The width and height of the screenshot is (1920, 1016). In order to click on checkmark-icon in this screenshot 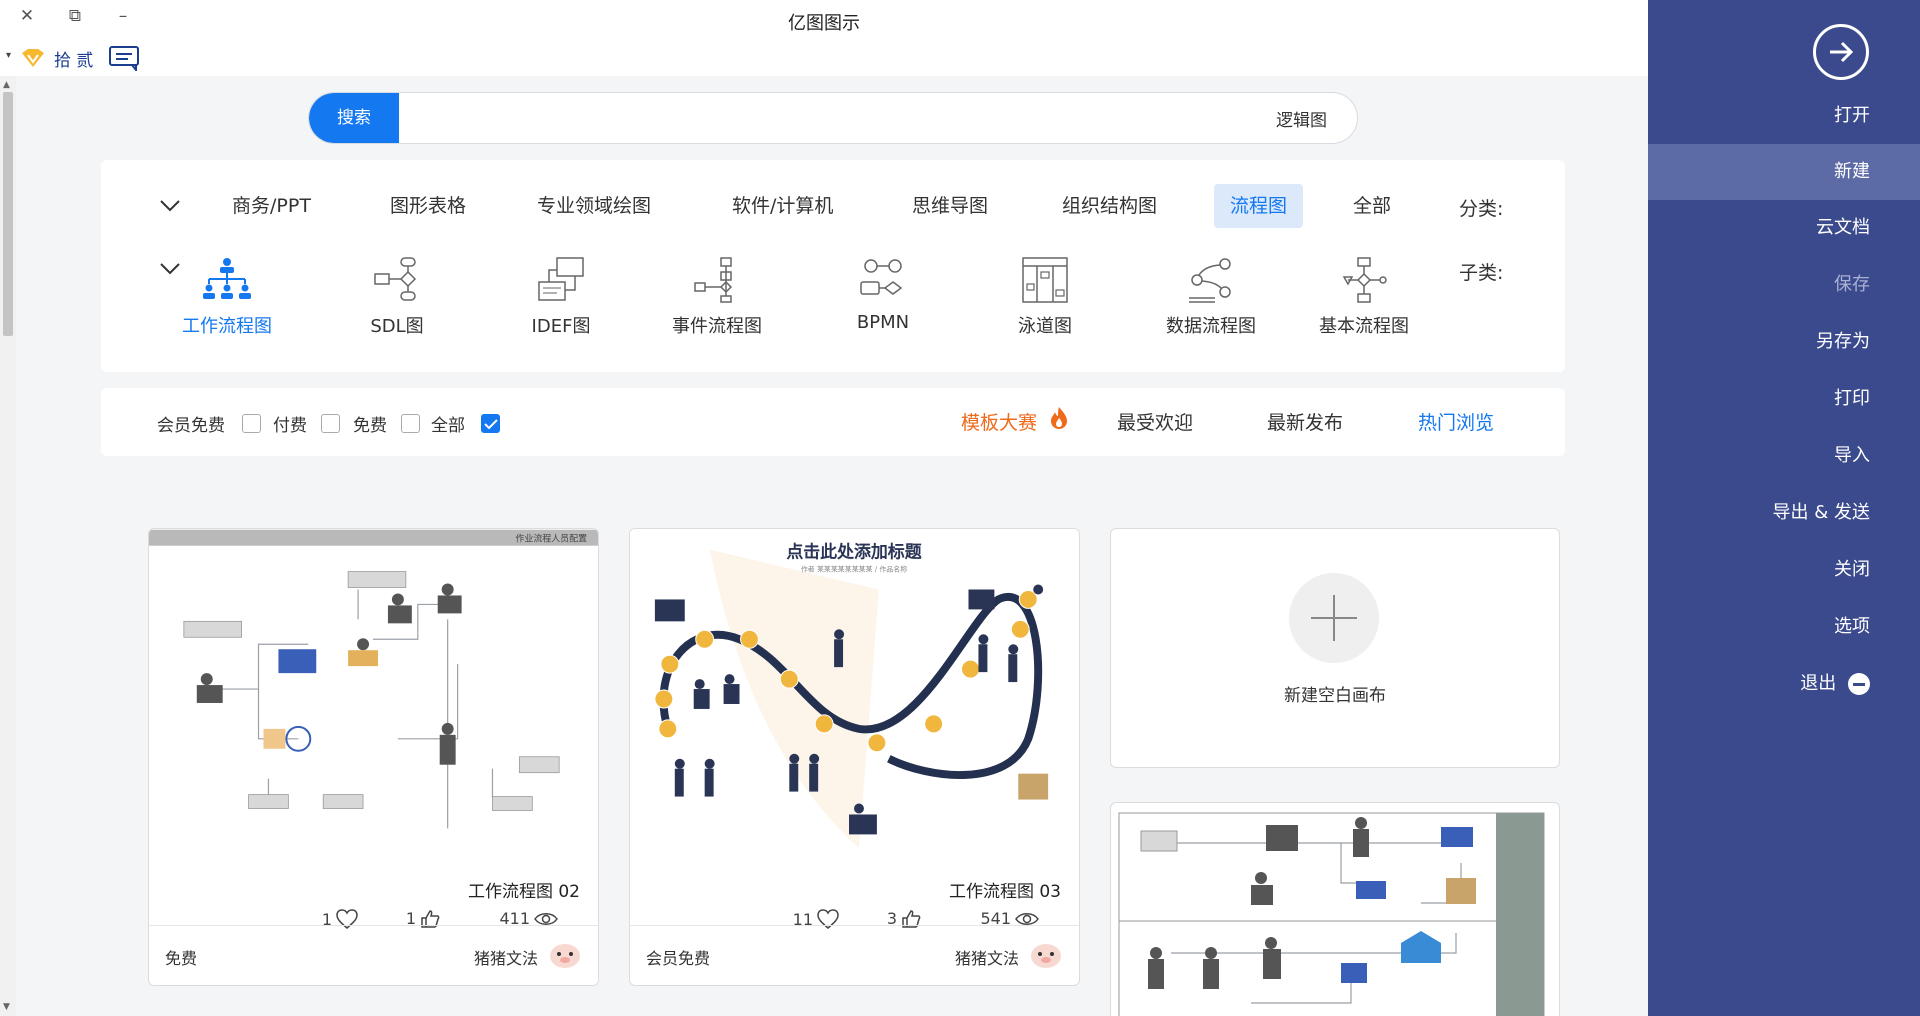, I will do `click(491, 424)`.